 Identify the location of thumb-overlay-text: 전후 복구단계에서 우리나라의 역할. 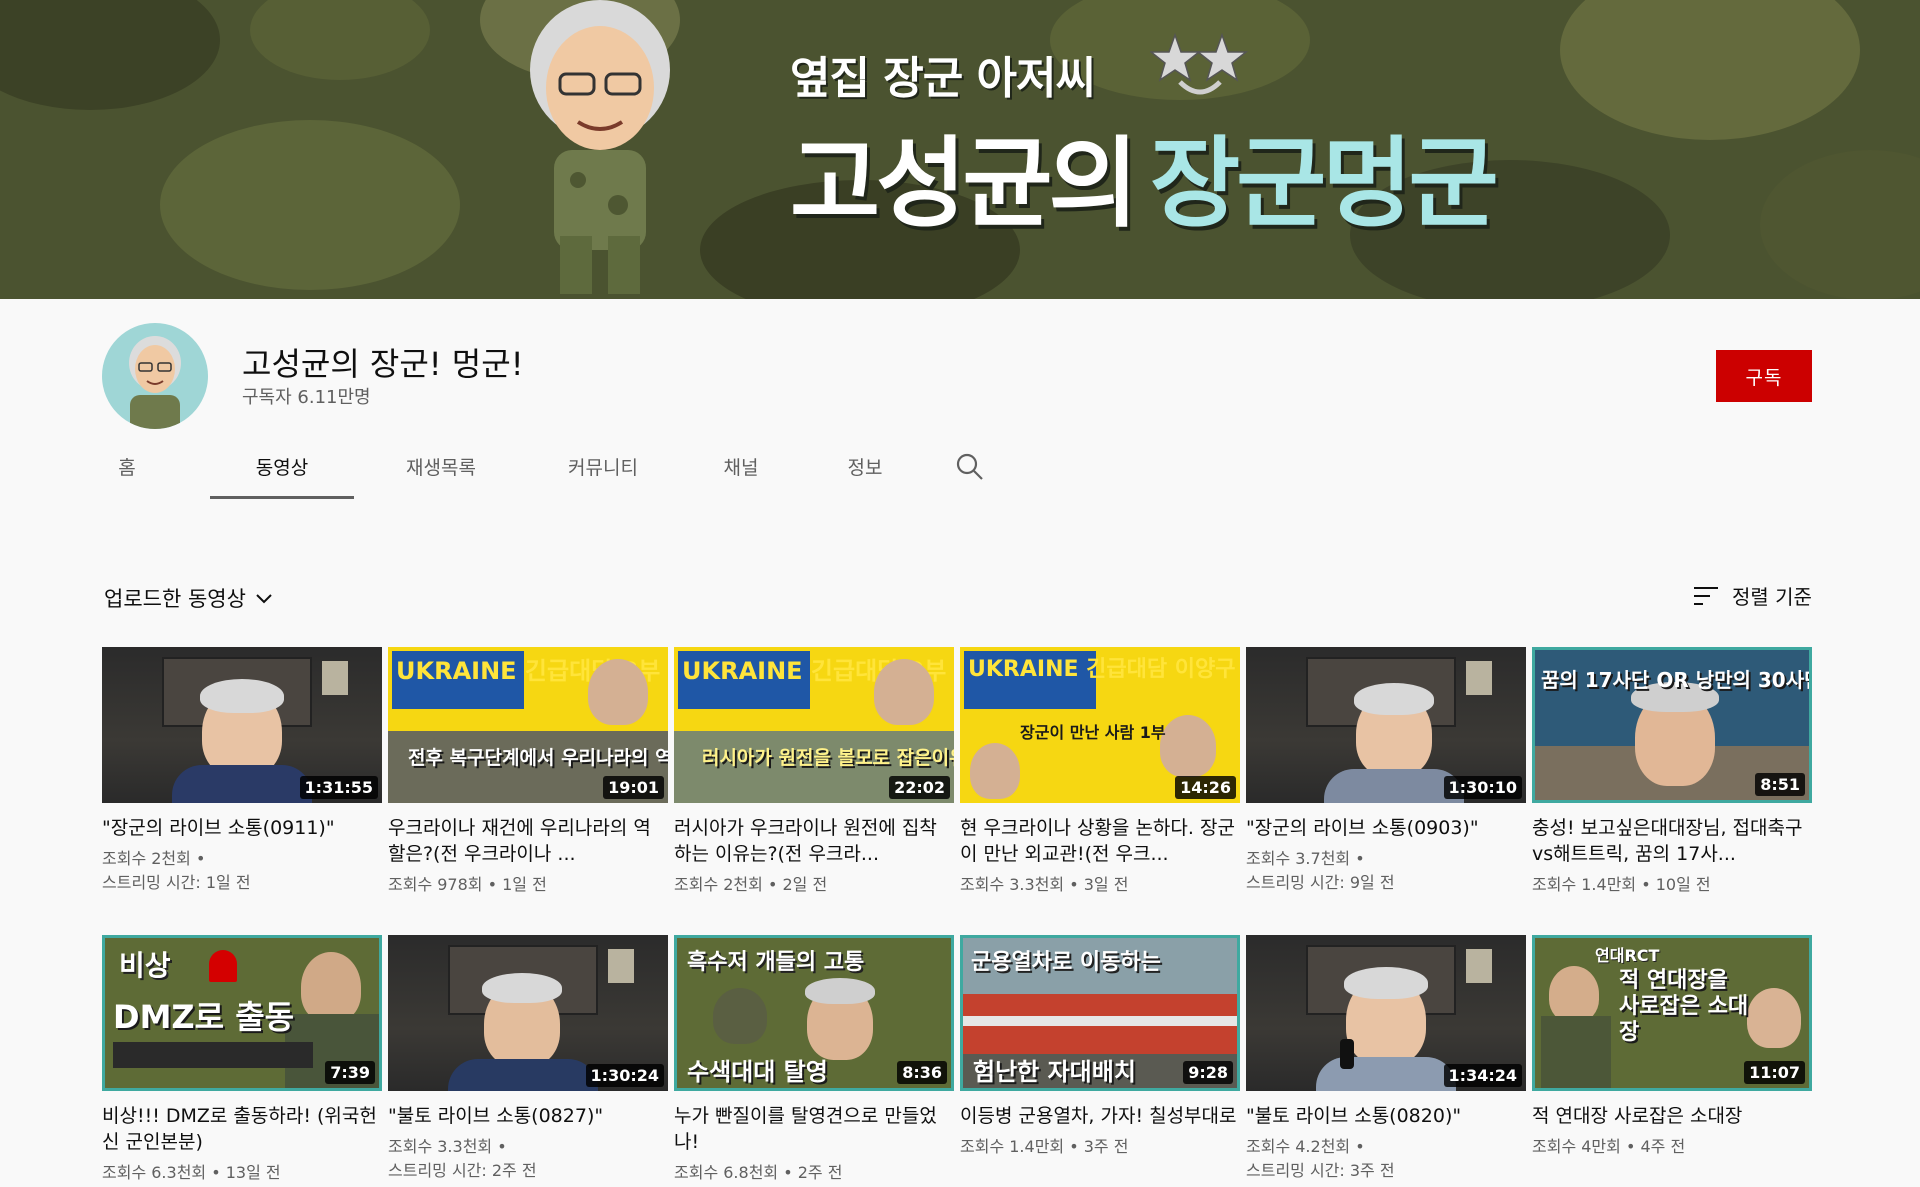
(538, 758).